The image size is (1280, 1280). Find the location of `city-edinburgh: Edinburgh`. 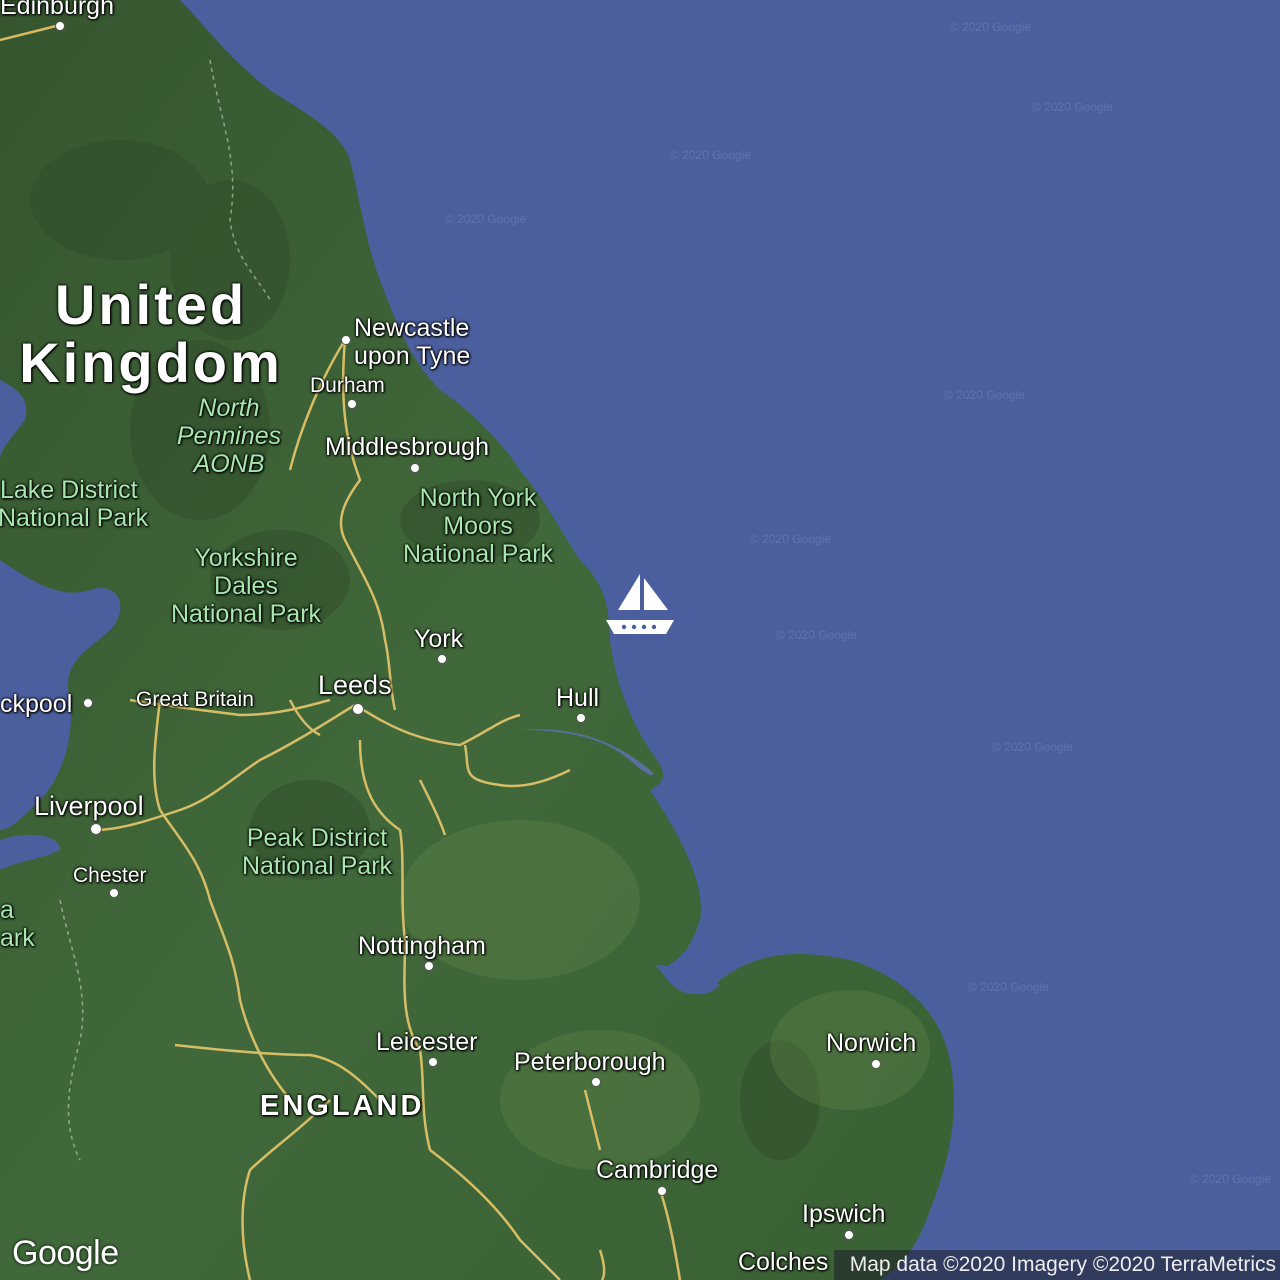

city-edinburgh: Edinburgh is located at coordinates (57, 10).